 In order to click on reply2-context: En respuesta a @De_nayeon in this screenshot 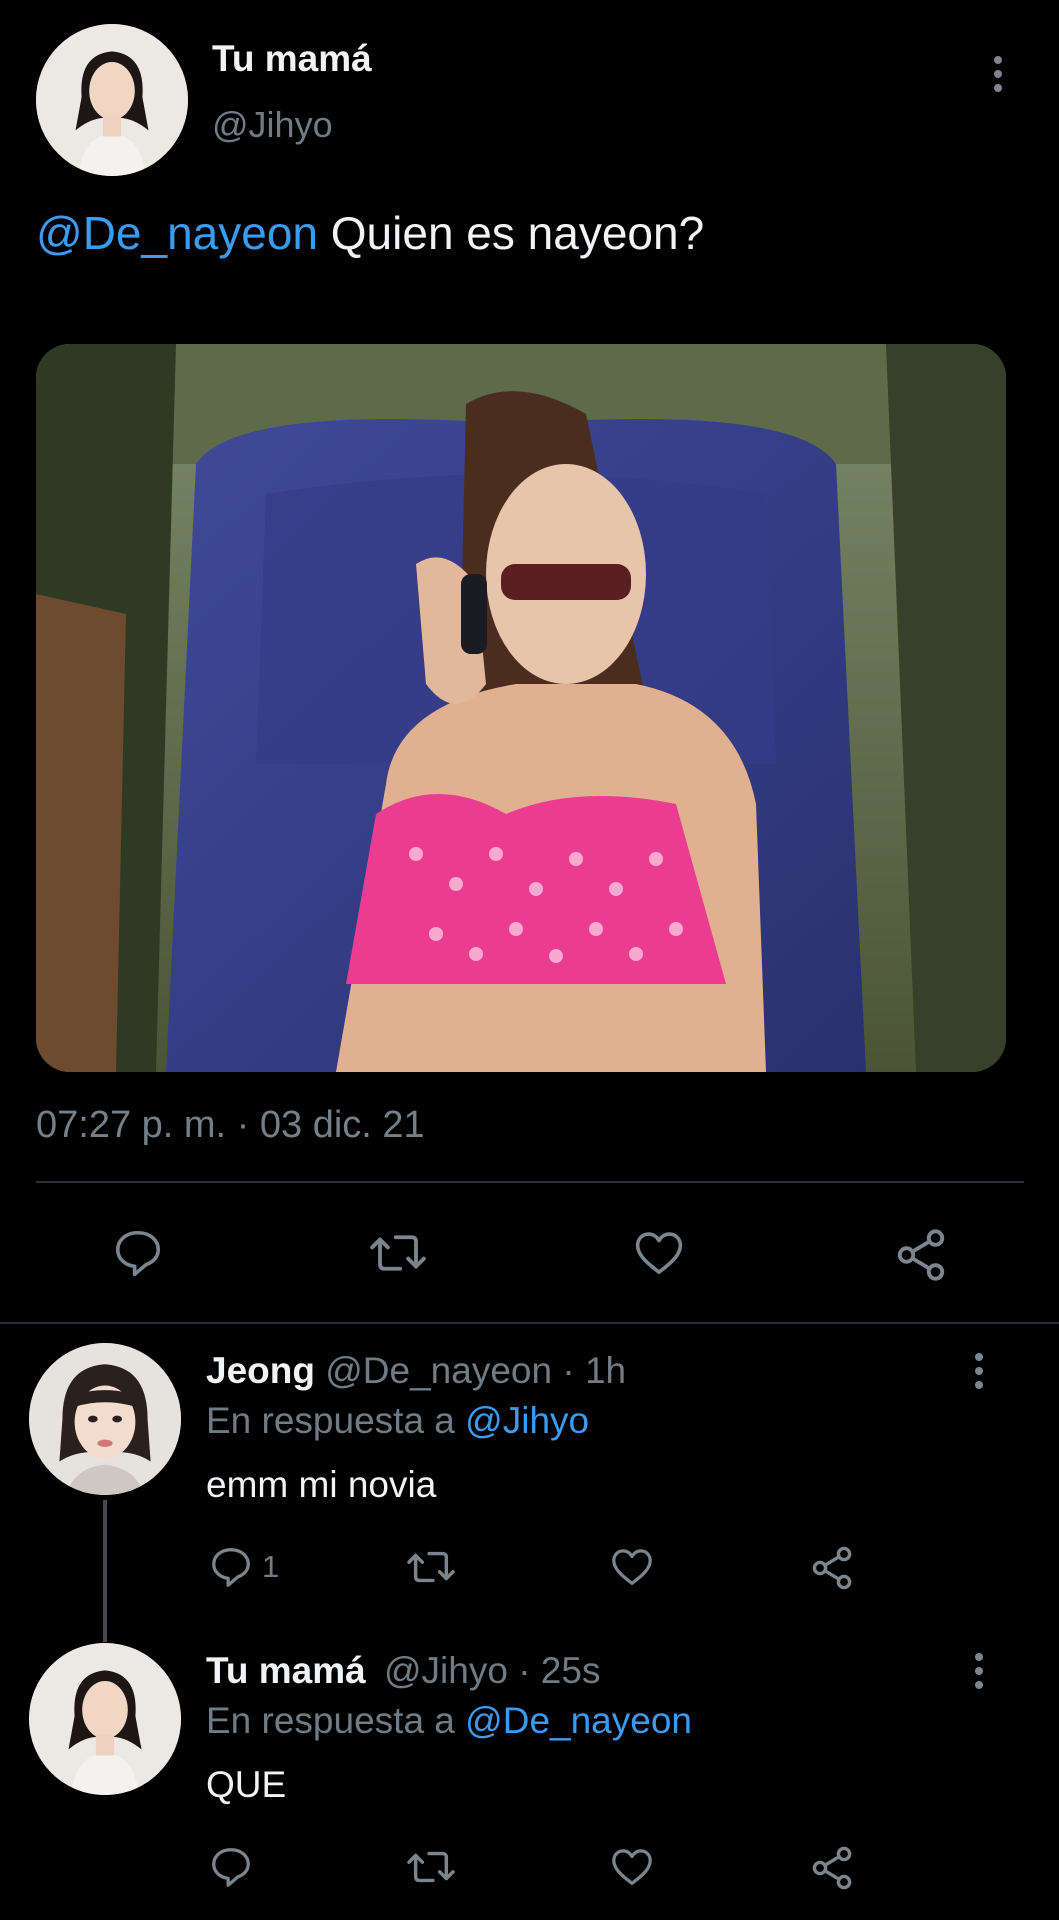, I will do `click(449, 1721)`.